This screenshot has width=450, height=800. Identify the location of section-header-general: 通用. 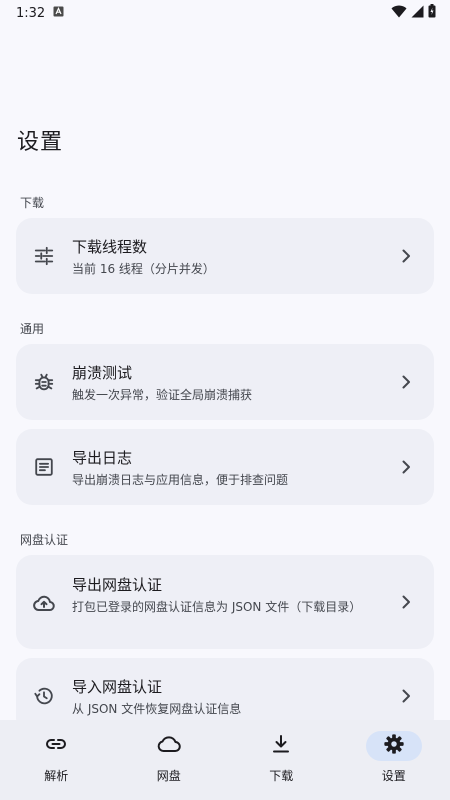
(32, 329).